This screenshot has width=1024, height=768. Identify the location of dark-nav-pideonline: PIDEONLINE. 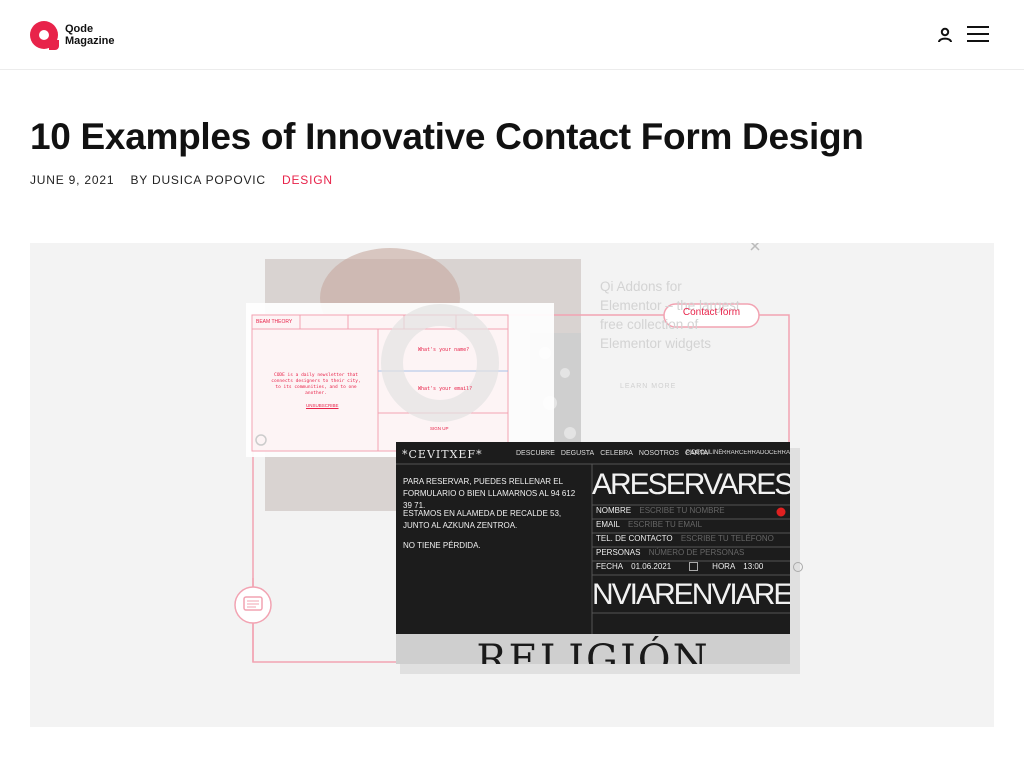
(704, 453).